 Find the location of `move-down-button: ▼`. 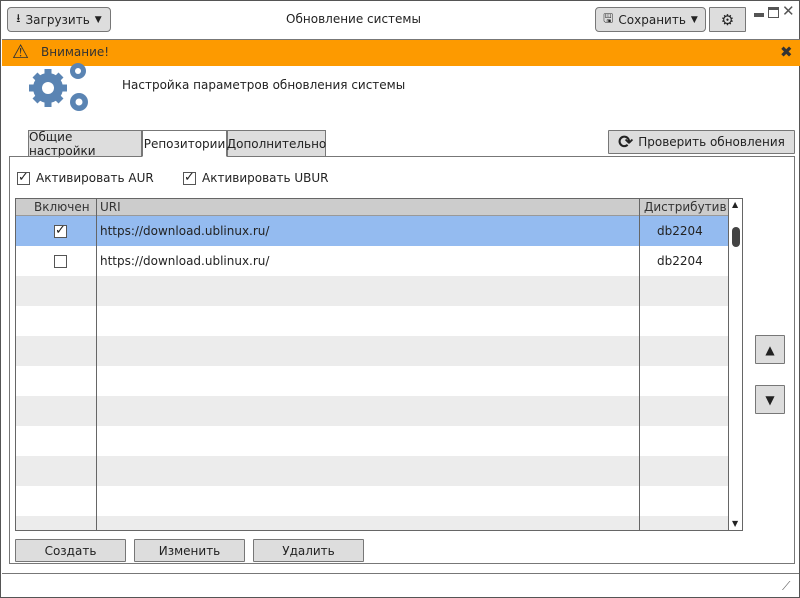

move-down-button: ▼ is located at coordinates (770, 399).